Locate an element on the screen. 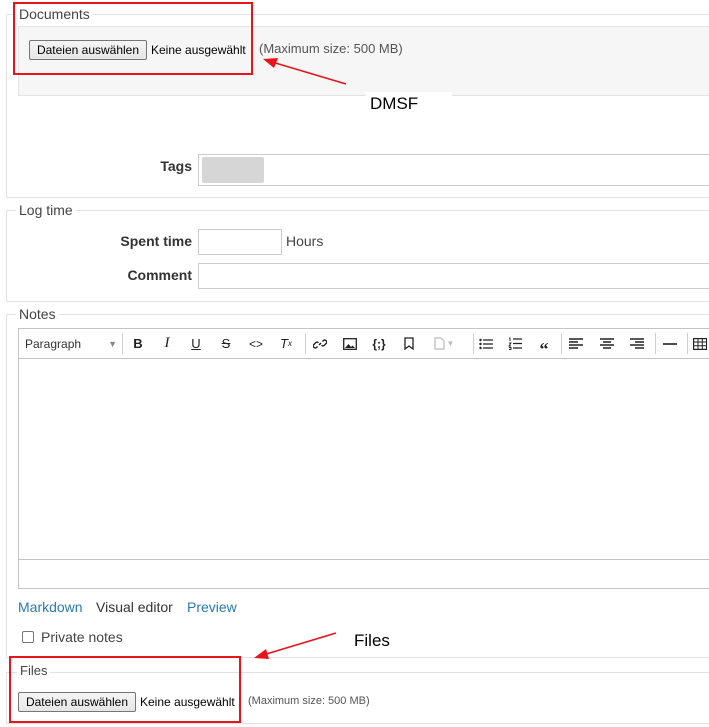 This screenshot has height=727, width=709. files-arrow is located at coordinates (295, 645).